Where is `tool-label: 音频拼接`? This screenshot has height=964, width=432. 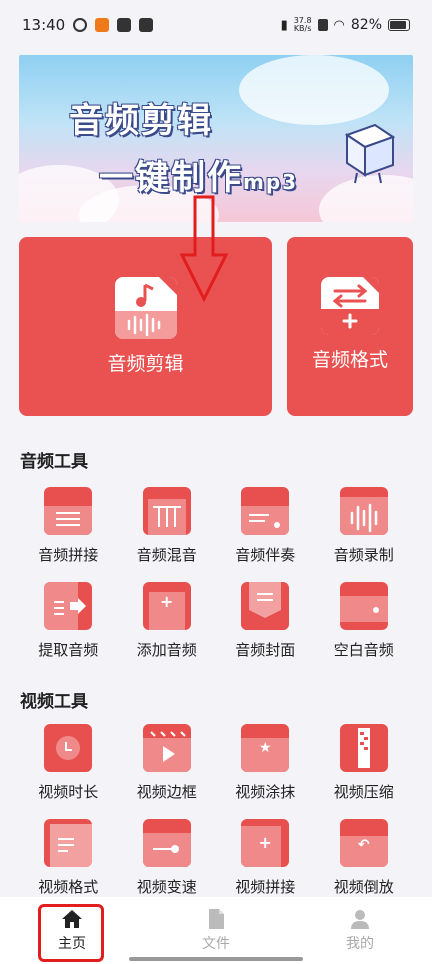
tool-label: 音频拼接 is located at coordinates (68, 555).